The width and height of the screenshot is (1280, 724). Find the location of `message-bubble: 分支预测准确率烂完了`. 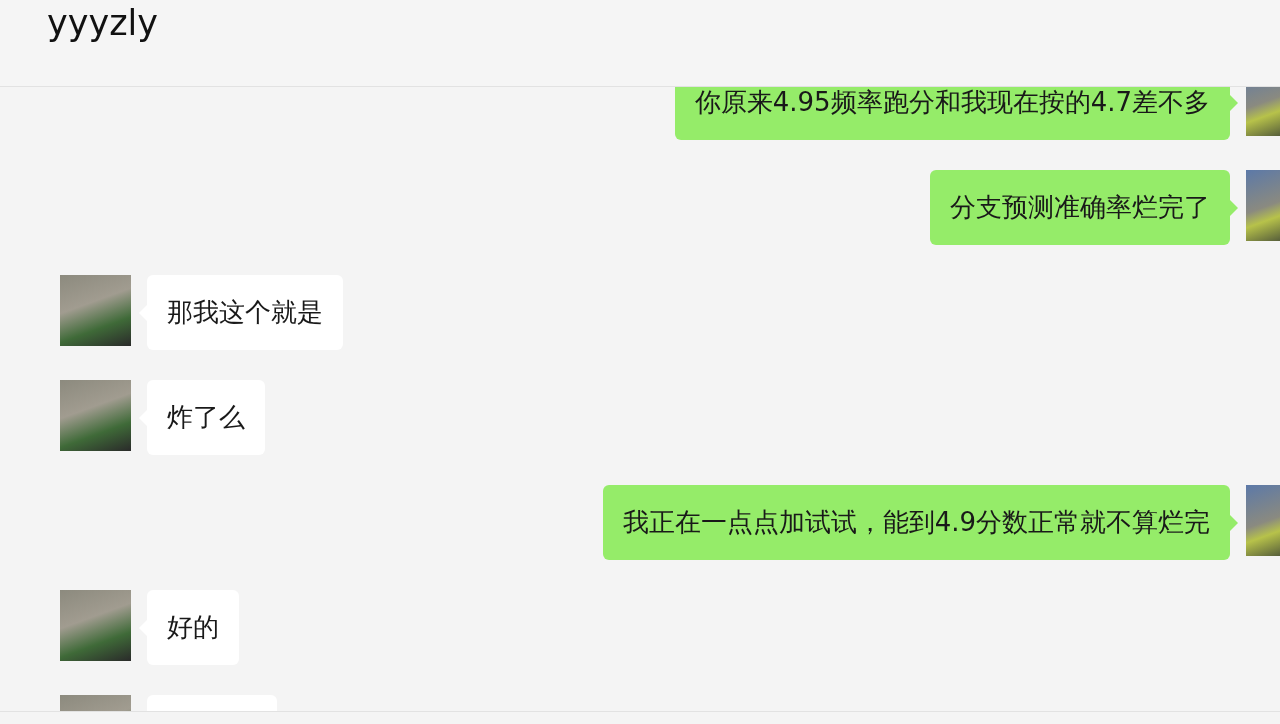

message-bubble: 分支预测准确率烂完了 is located at coordinates (1080, 207).